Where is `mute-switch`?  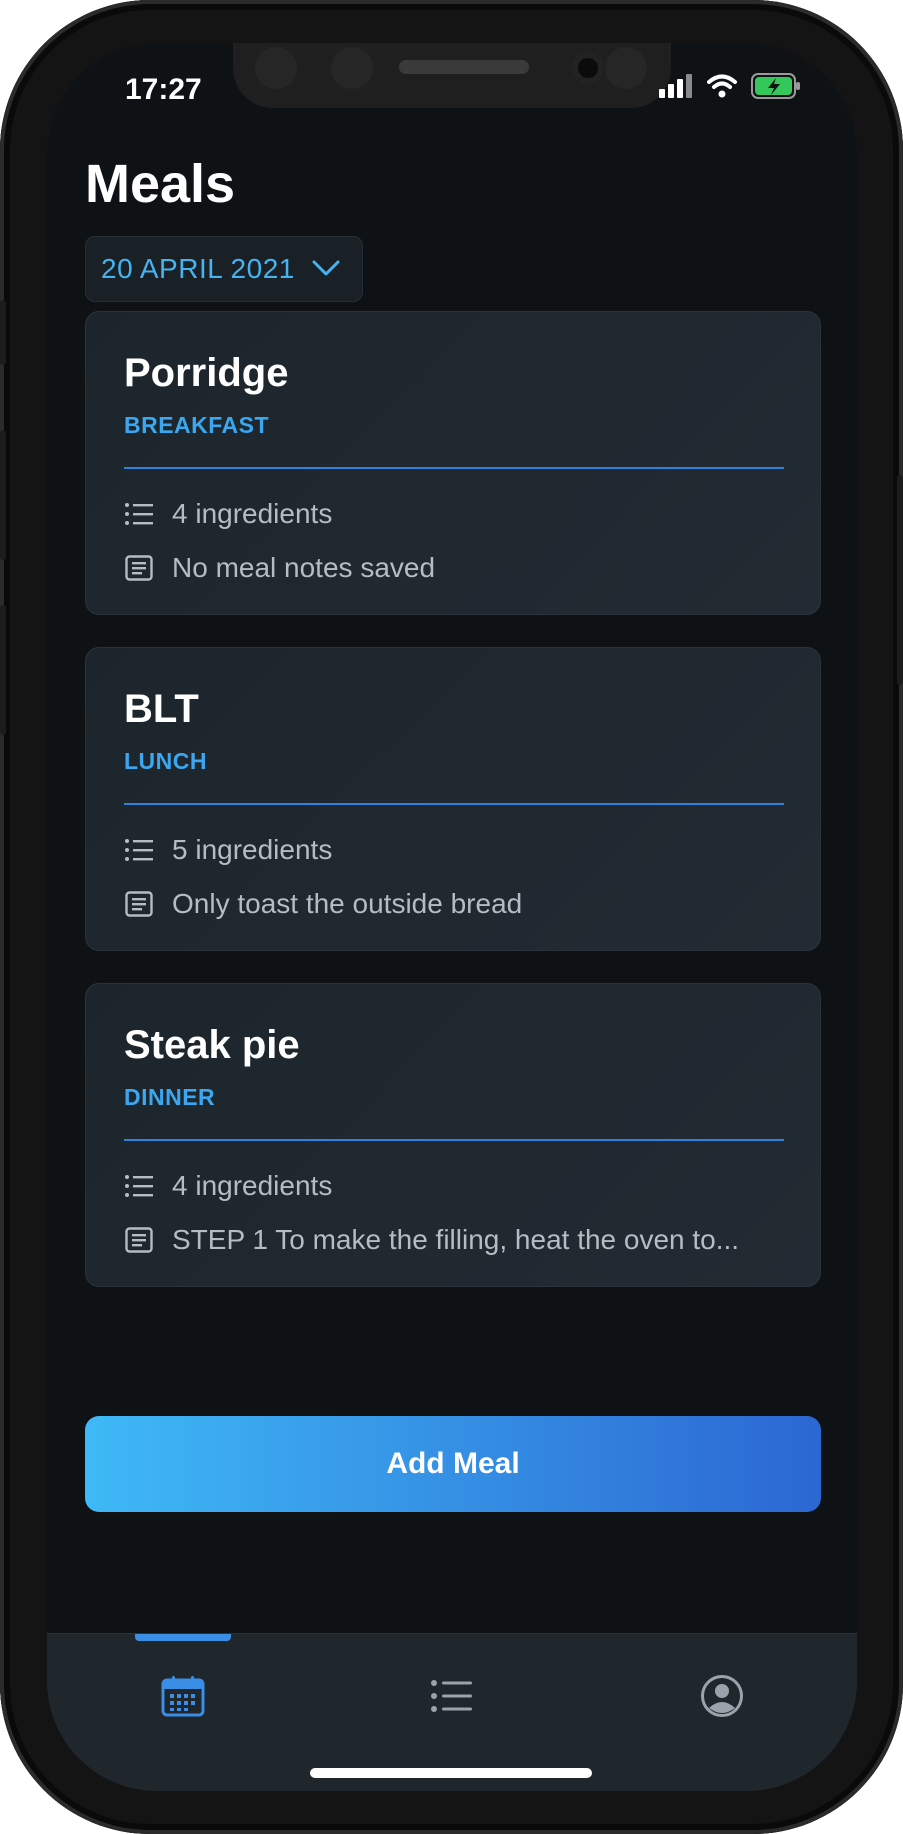
mute-switch is located at coordinates (3, 332).